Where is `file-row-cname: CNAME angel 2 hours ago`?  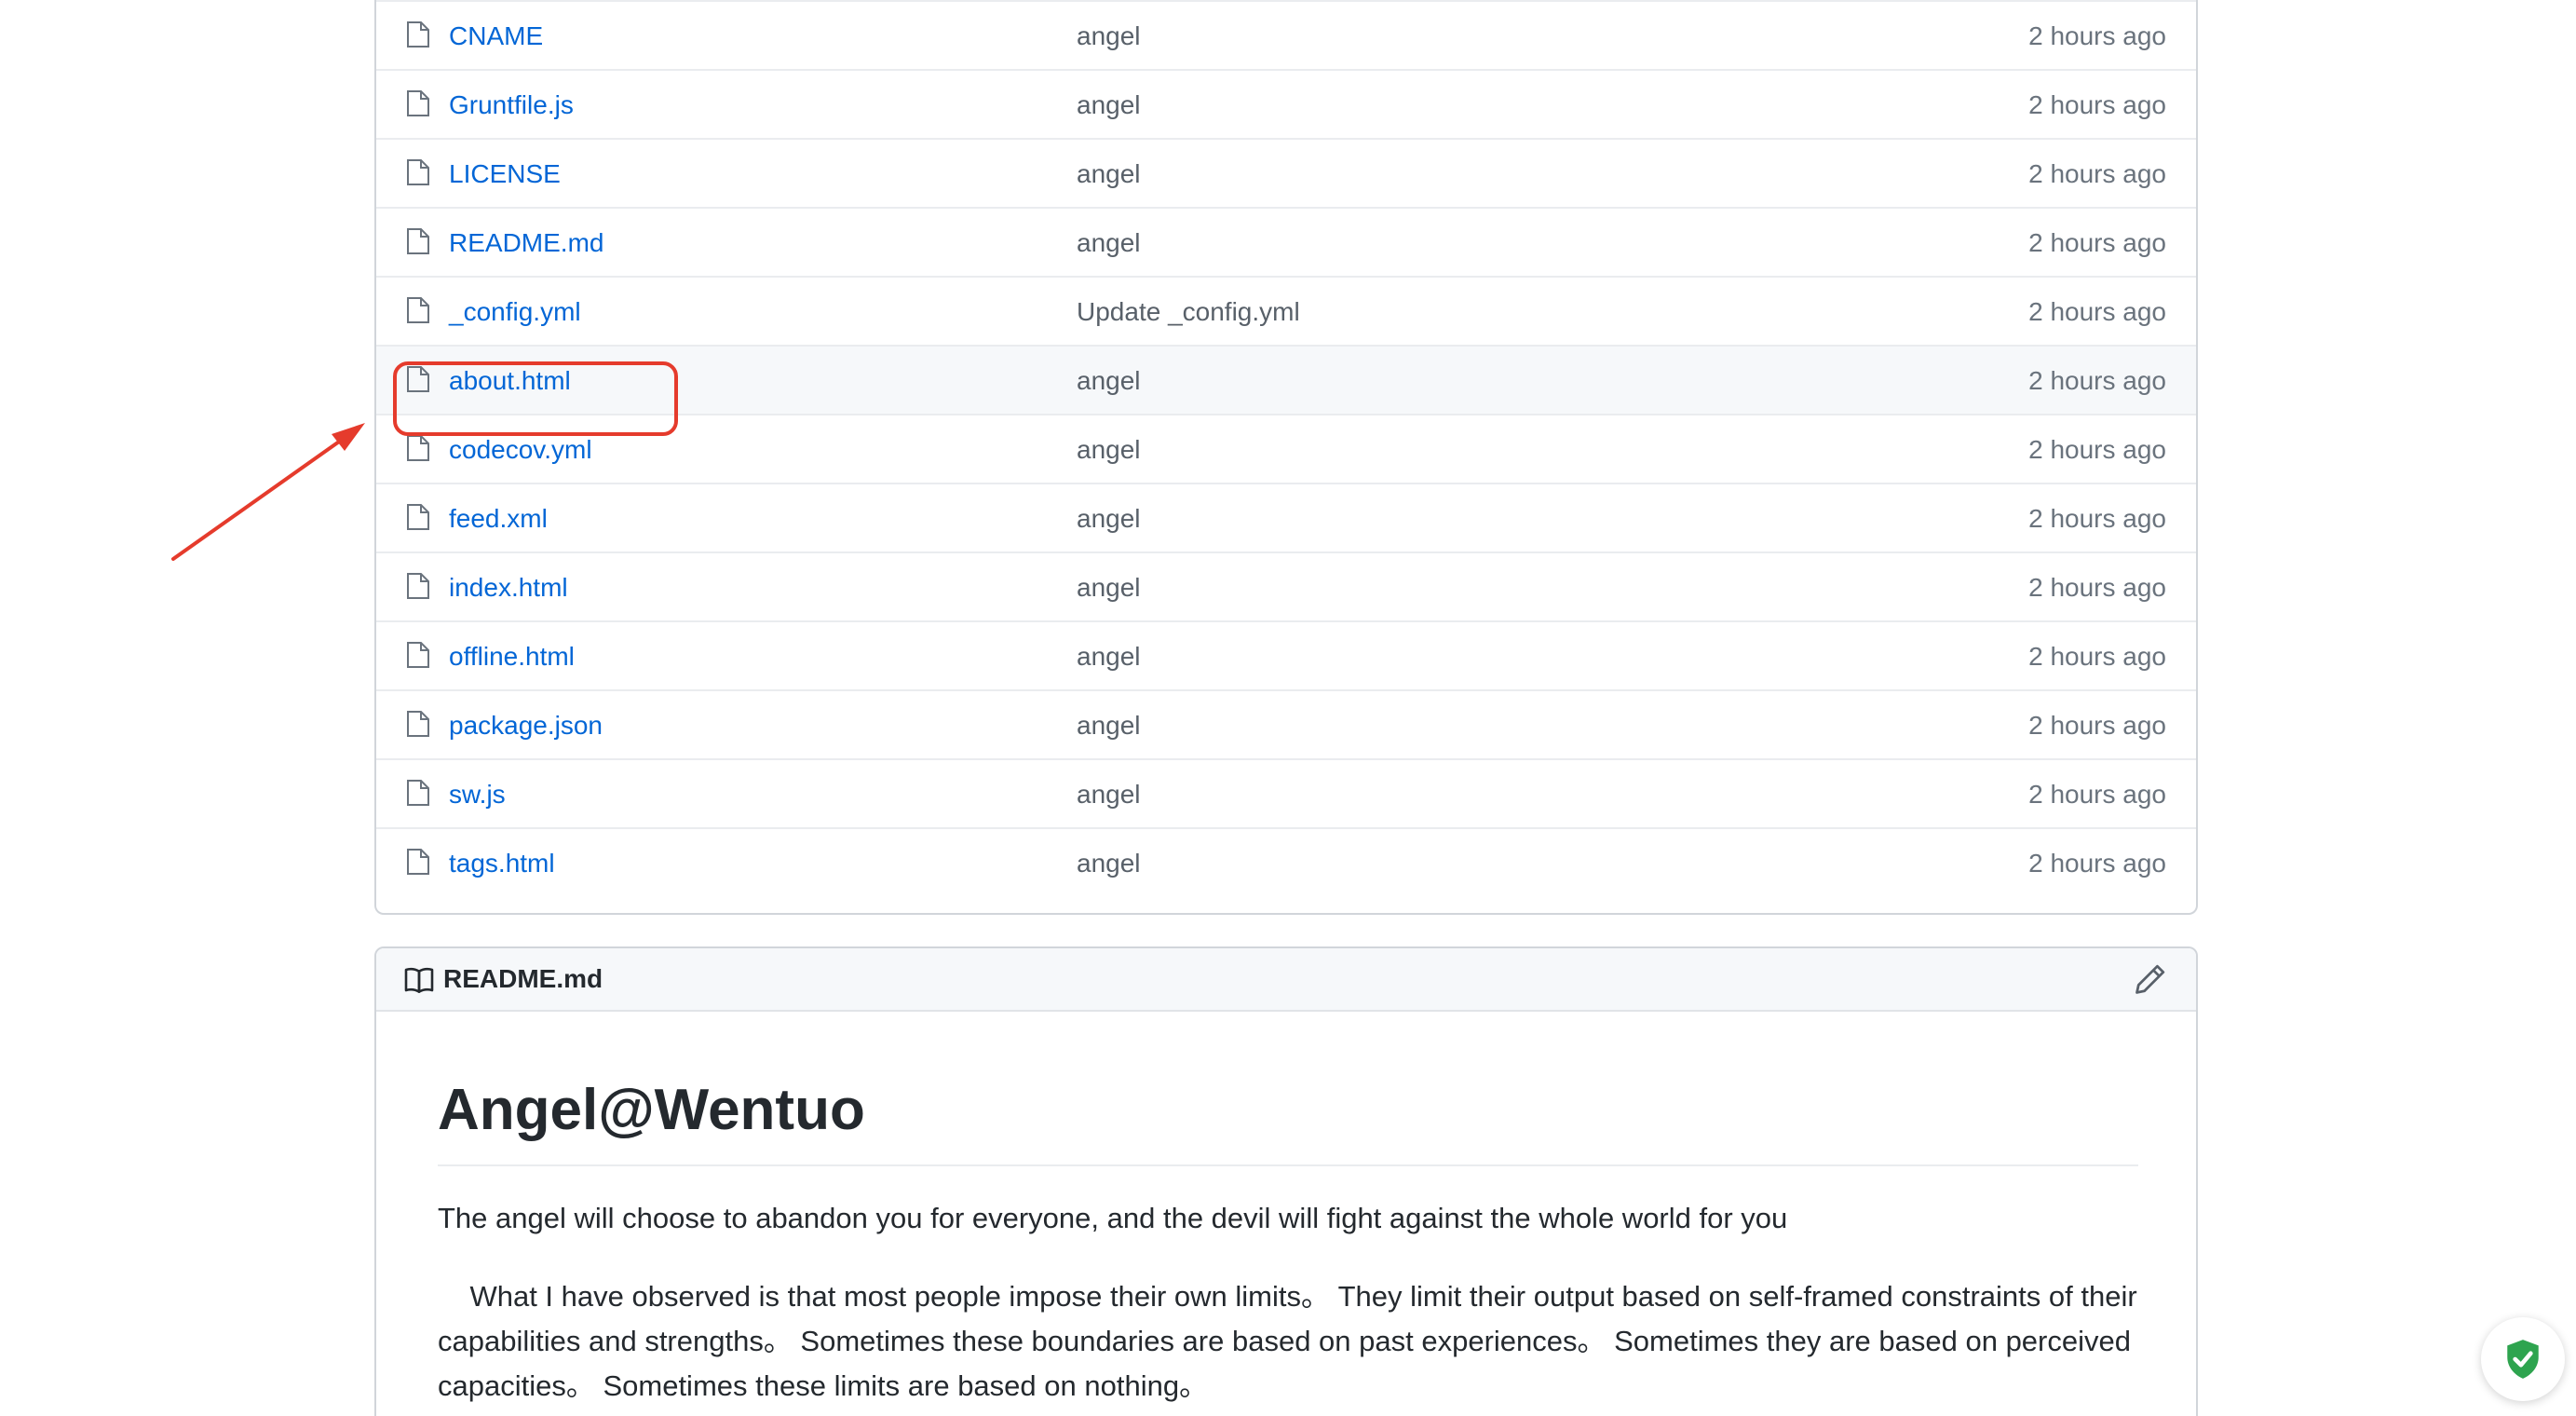
file-row-cname: CNAME angel 2 hours ago is located at coordinates (1286, 34).